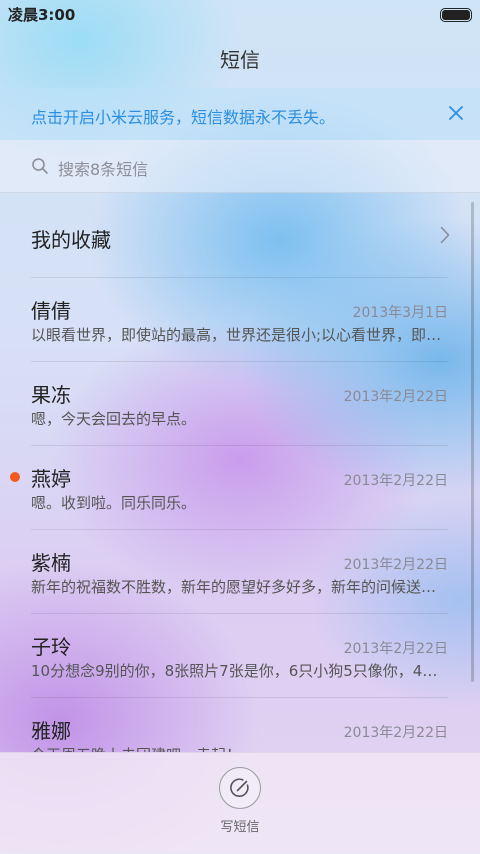  Describe the element at coordinates (103, 168) in the screenshot. I see `search-input: 搜索8条短信` at that location.